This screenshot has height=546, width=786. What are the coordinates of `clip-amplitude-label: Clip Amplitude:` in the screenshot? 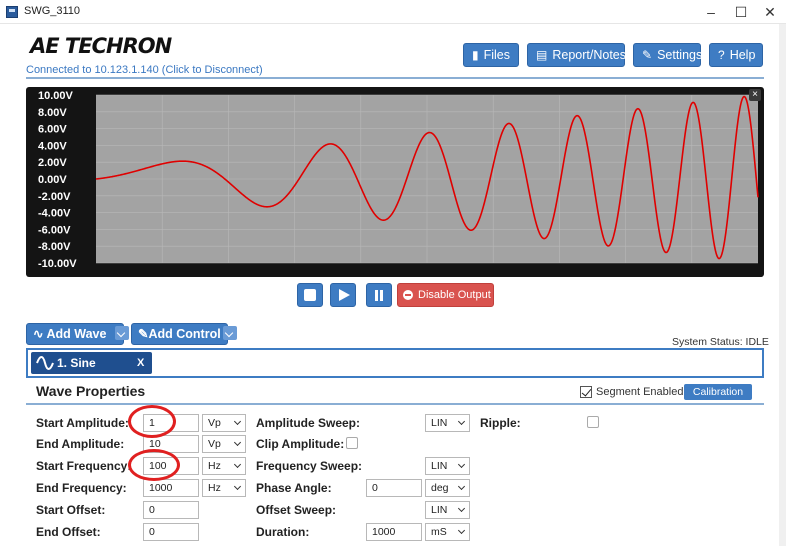 It's located at (300, 444).